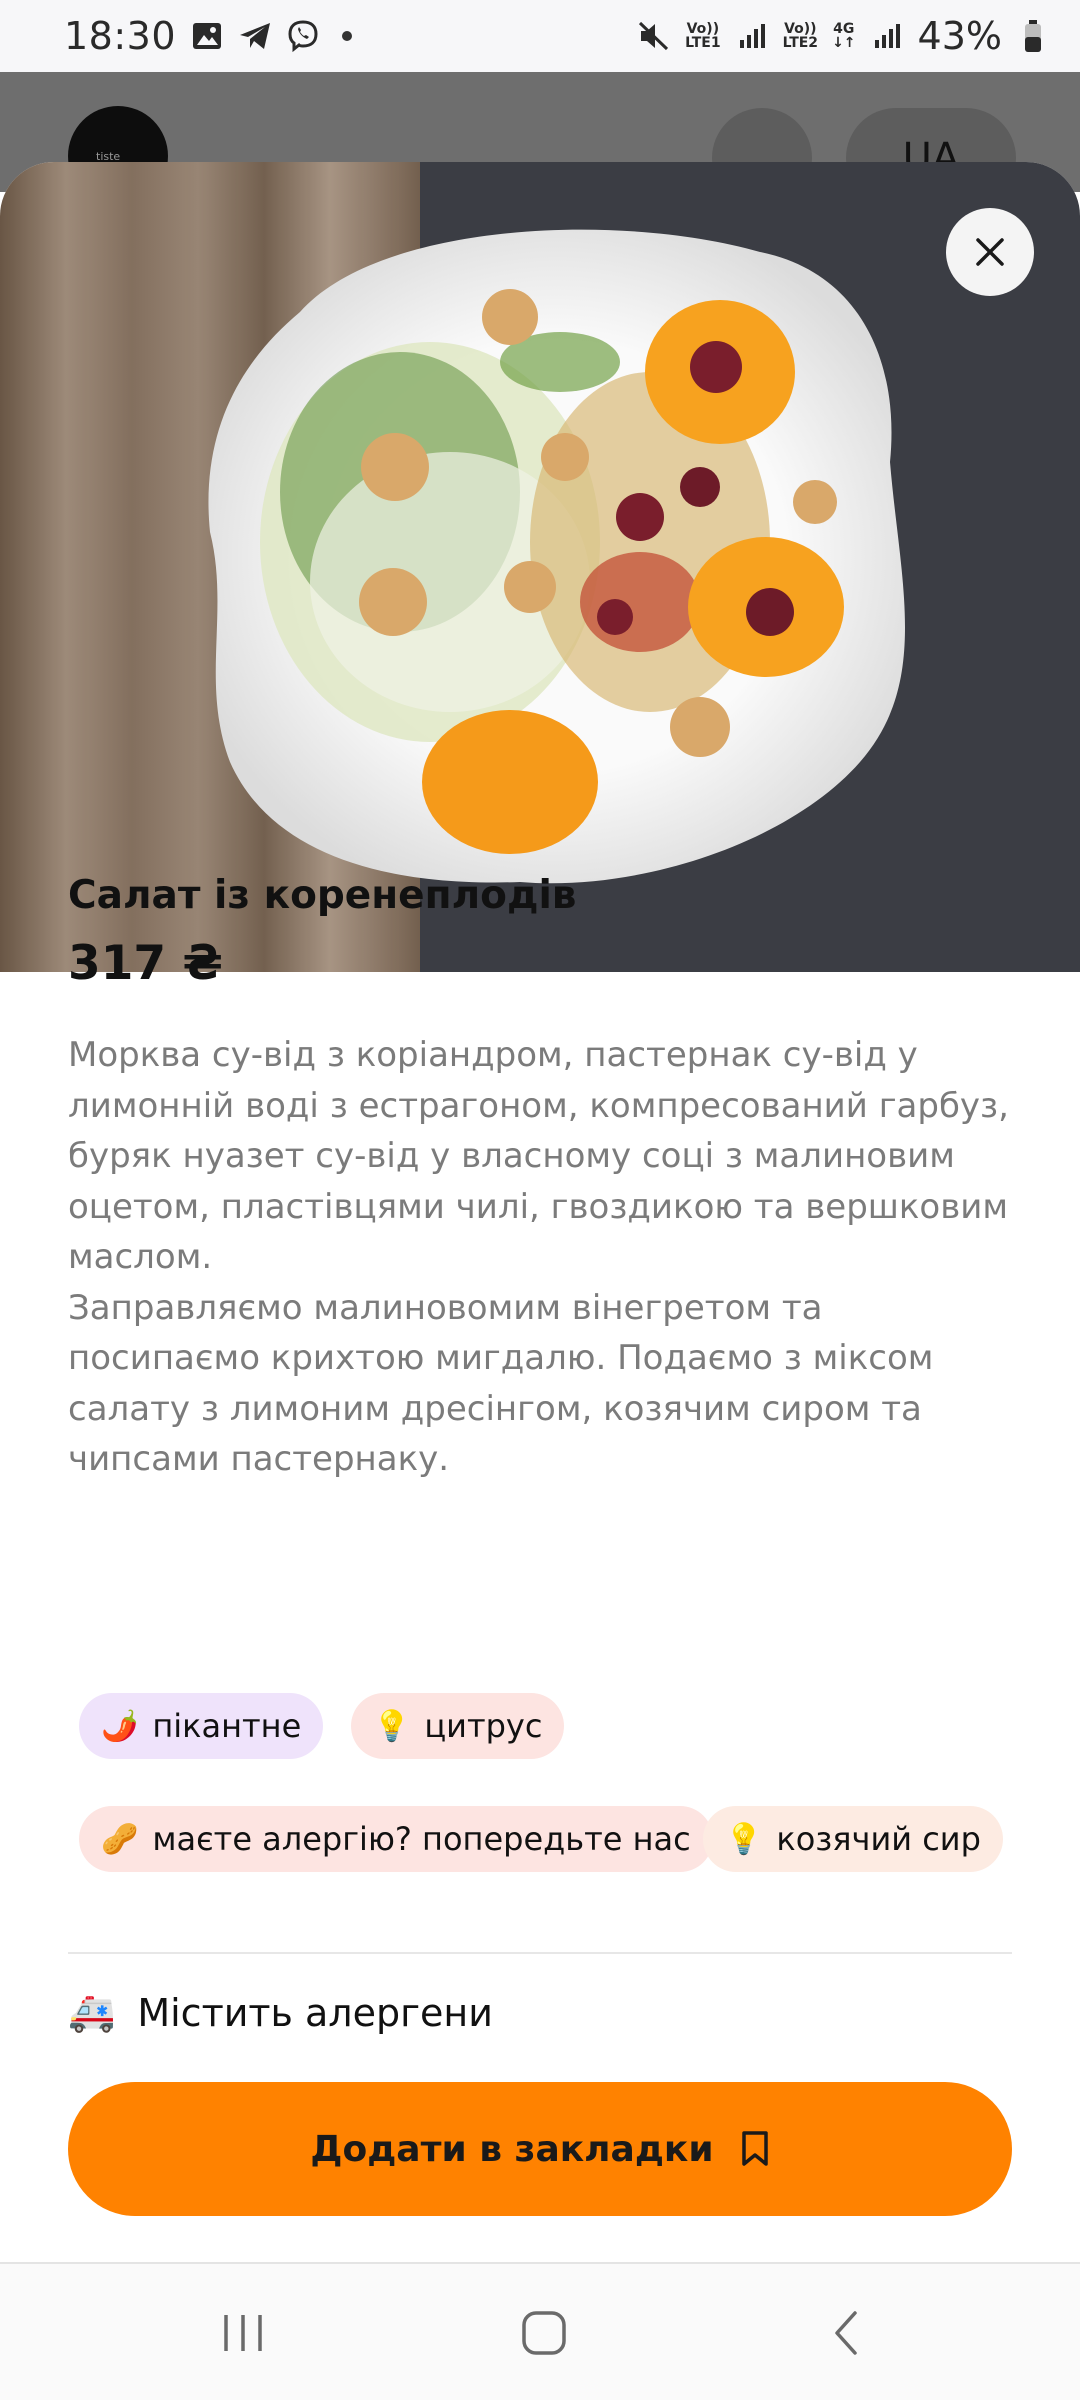  Describe the element at coordinates (844, 29) in the screenshot. I see `network-type-label: 4G` at that location.